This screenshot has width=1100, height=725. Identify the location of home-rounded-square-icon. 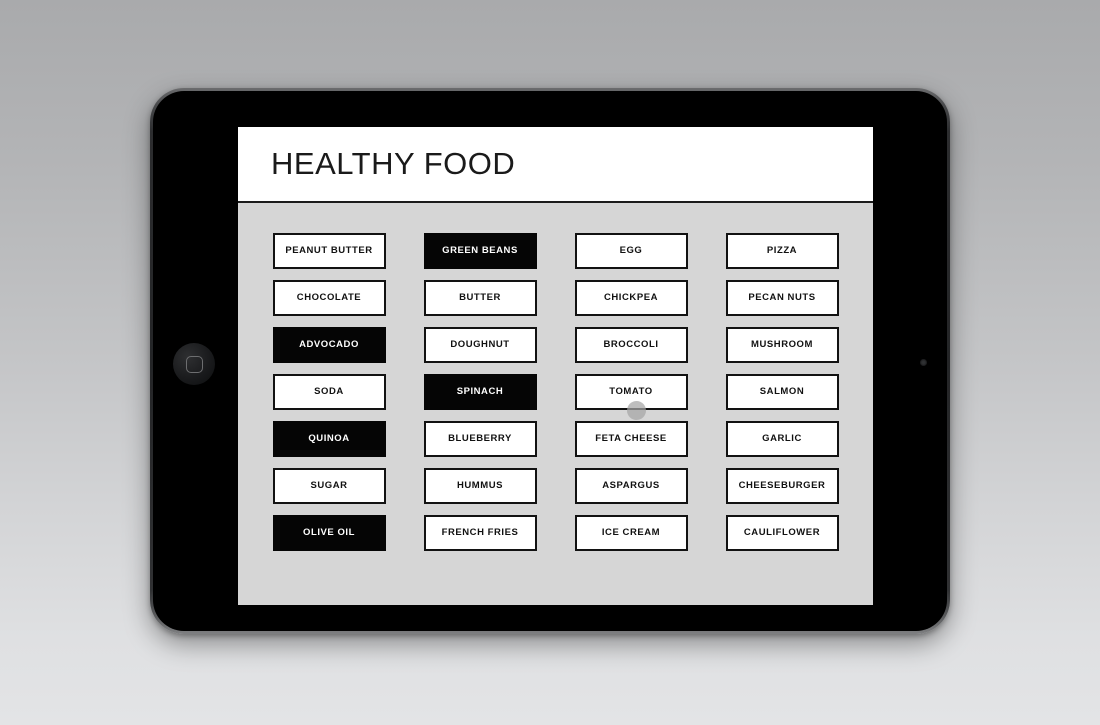
(194, 364).